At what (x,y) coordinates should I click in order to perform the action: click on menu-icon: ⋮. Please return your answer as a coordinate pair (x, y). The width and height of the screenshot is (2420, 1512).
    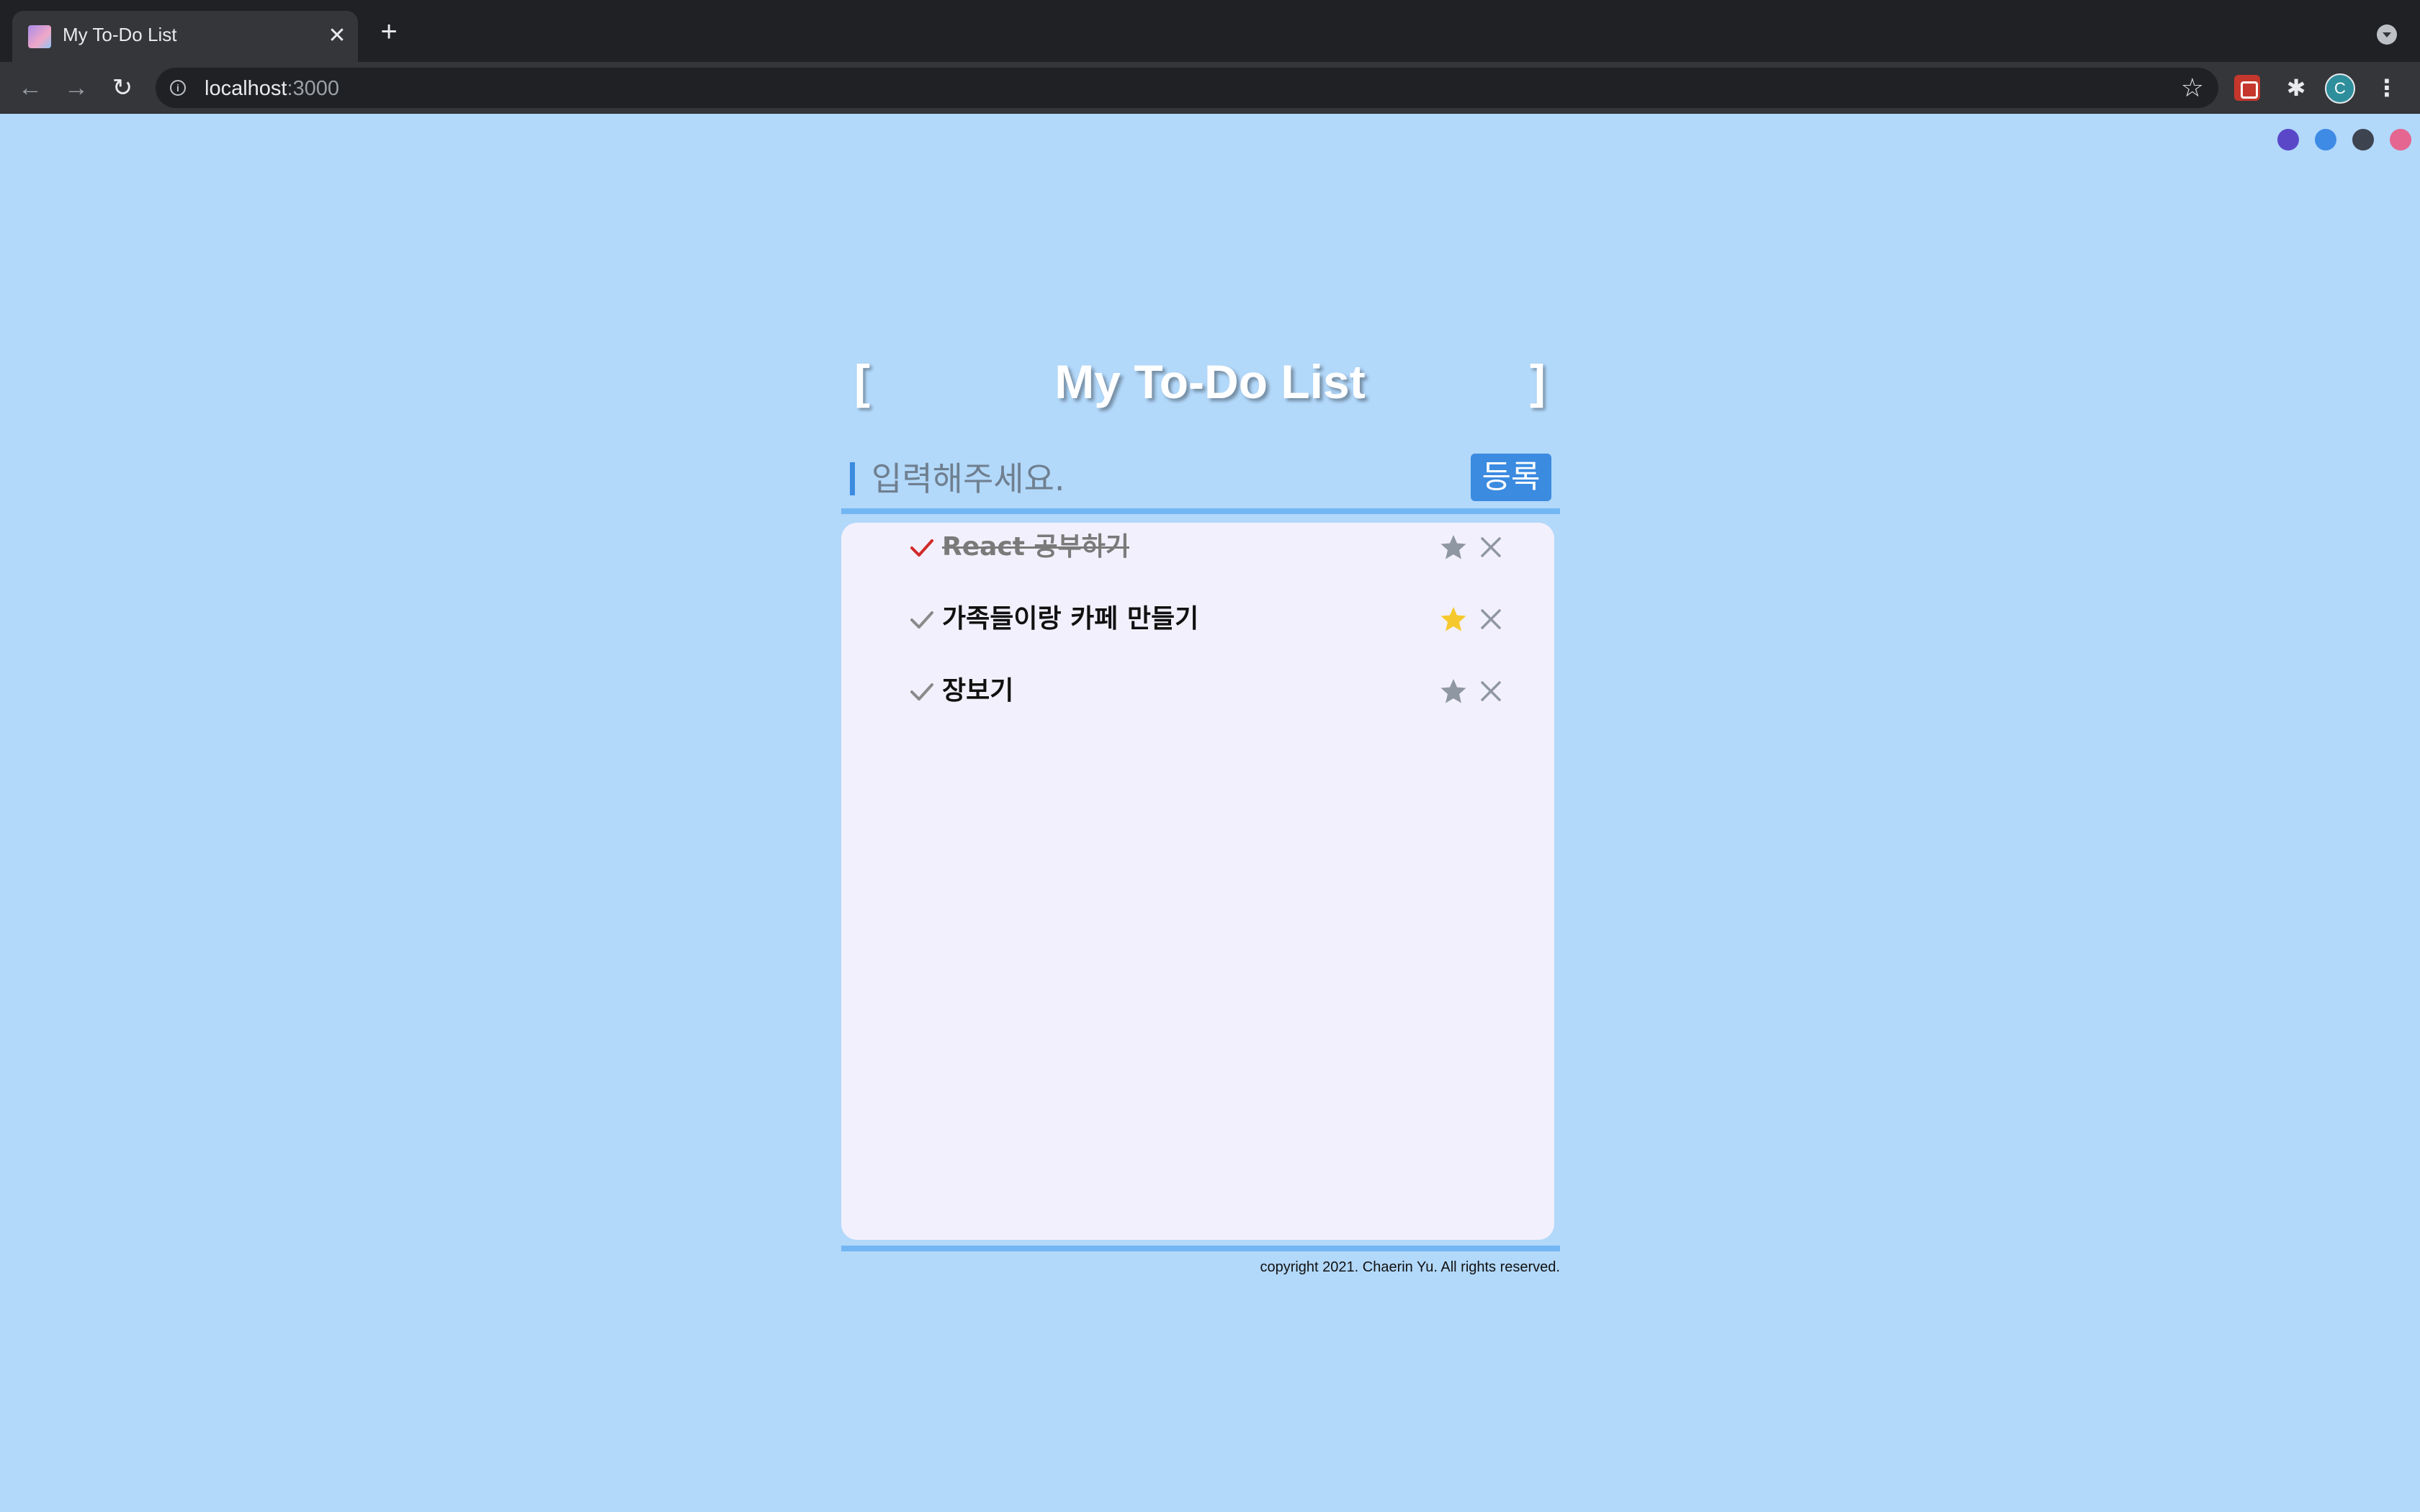
    Looking at the image, I should click on (2387, 88).